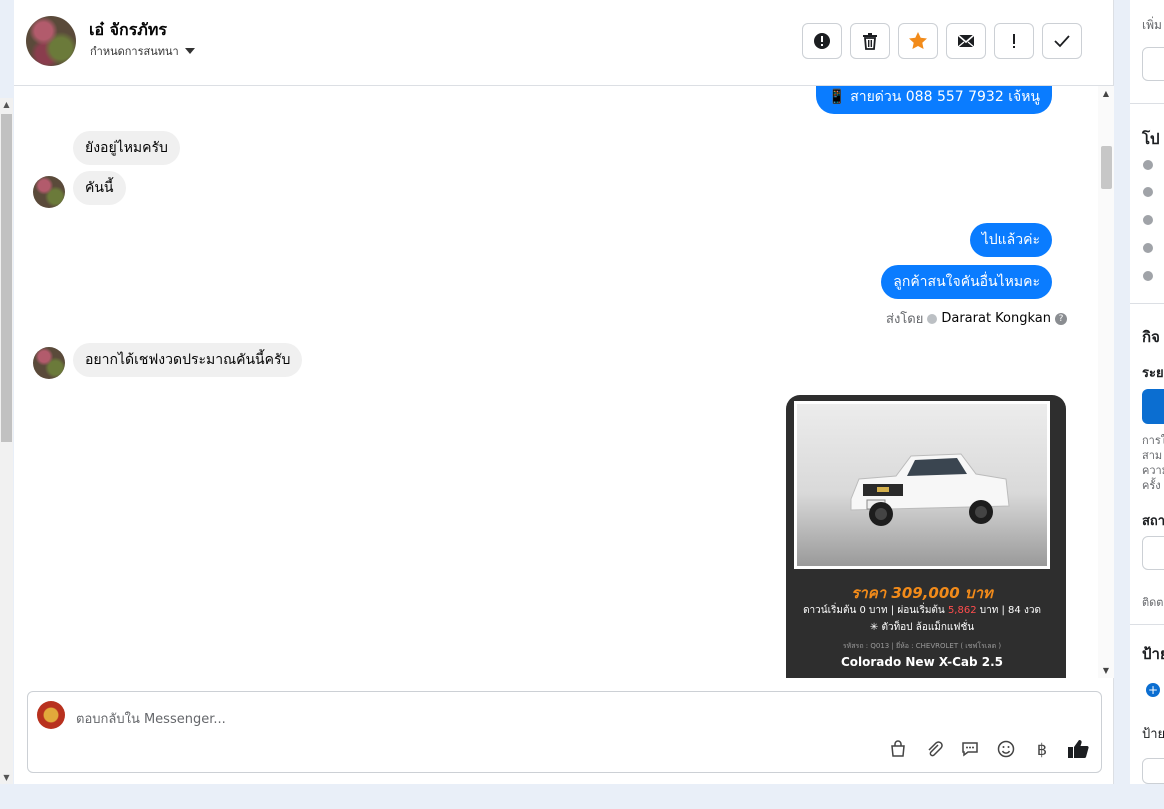 The height and width of the screenshot is (809, 1164). Describe the element at coordinates (988, 749) in the screenshot. I see `composer-tools: ฿` at that location.